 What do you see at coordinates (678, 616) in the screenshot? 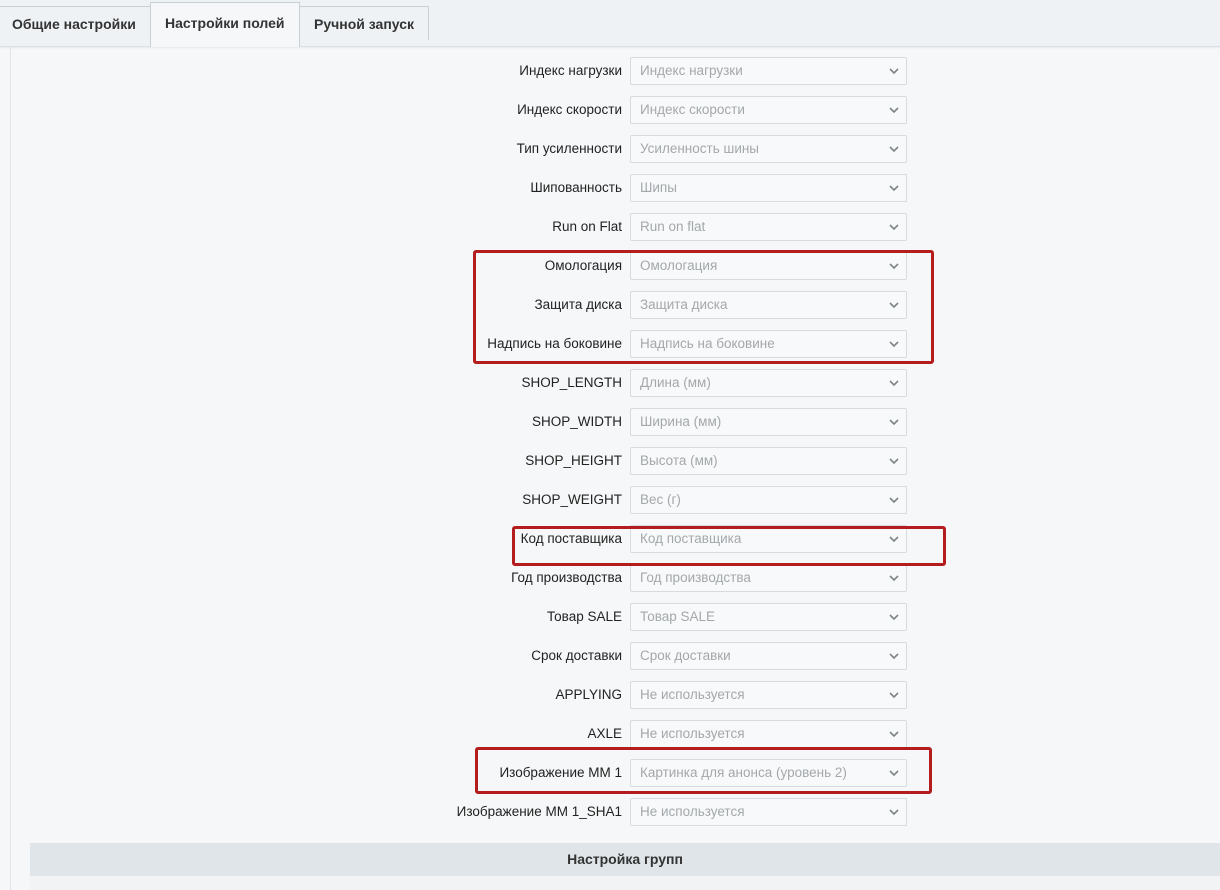
I see `field-select-value: Товар SALE` at bounding box center [678, 616].